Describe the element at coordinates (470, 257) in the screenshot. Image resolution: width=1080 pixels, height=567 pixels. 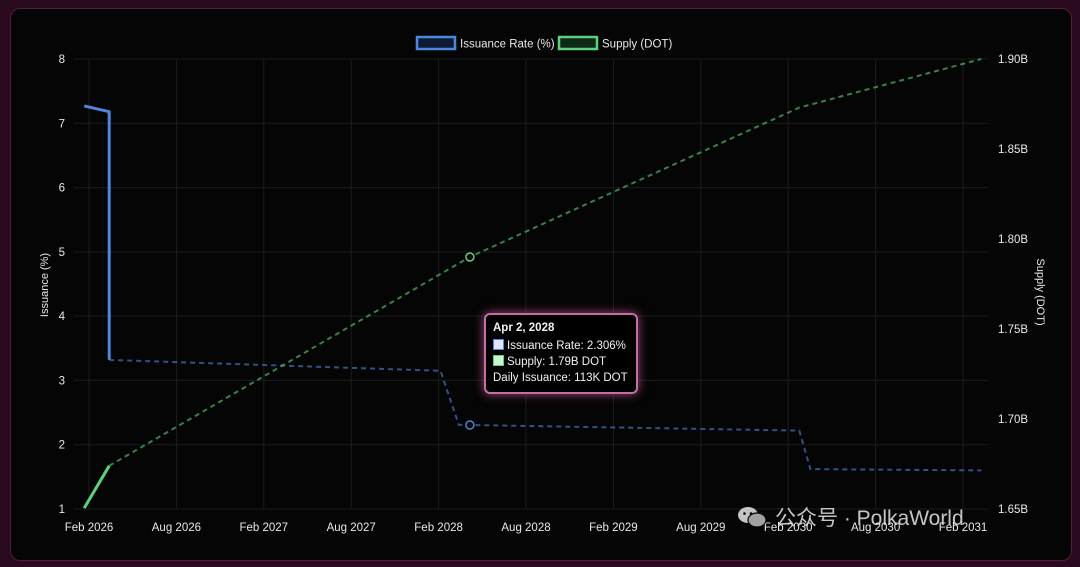
I see `supply-highlight-point` at that location.